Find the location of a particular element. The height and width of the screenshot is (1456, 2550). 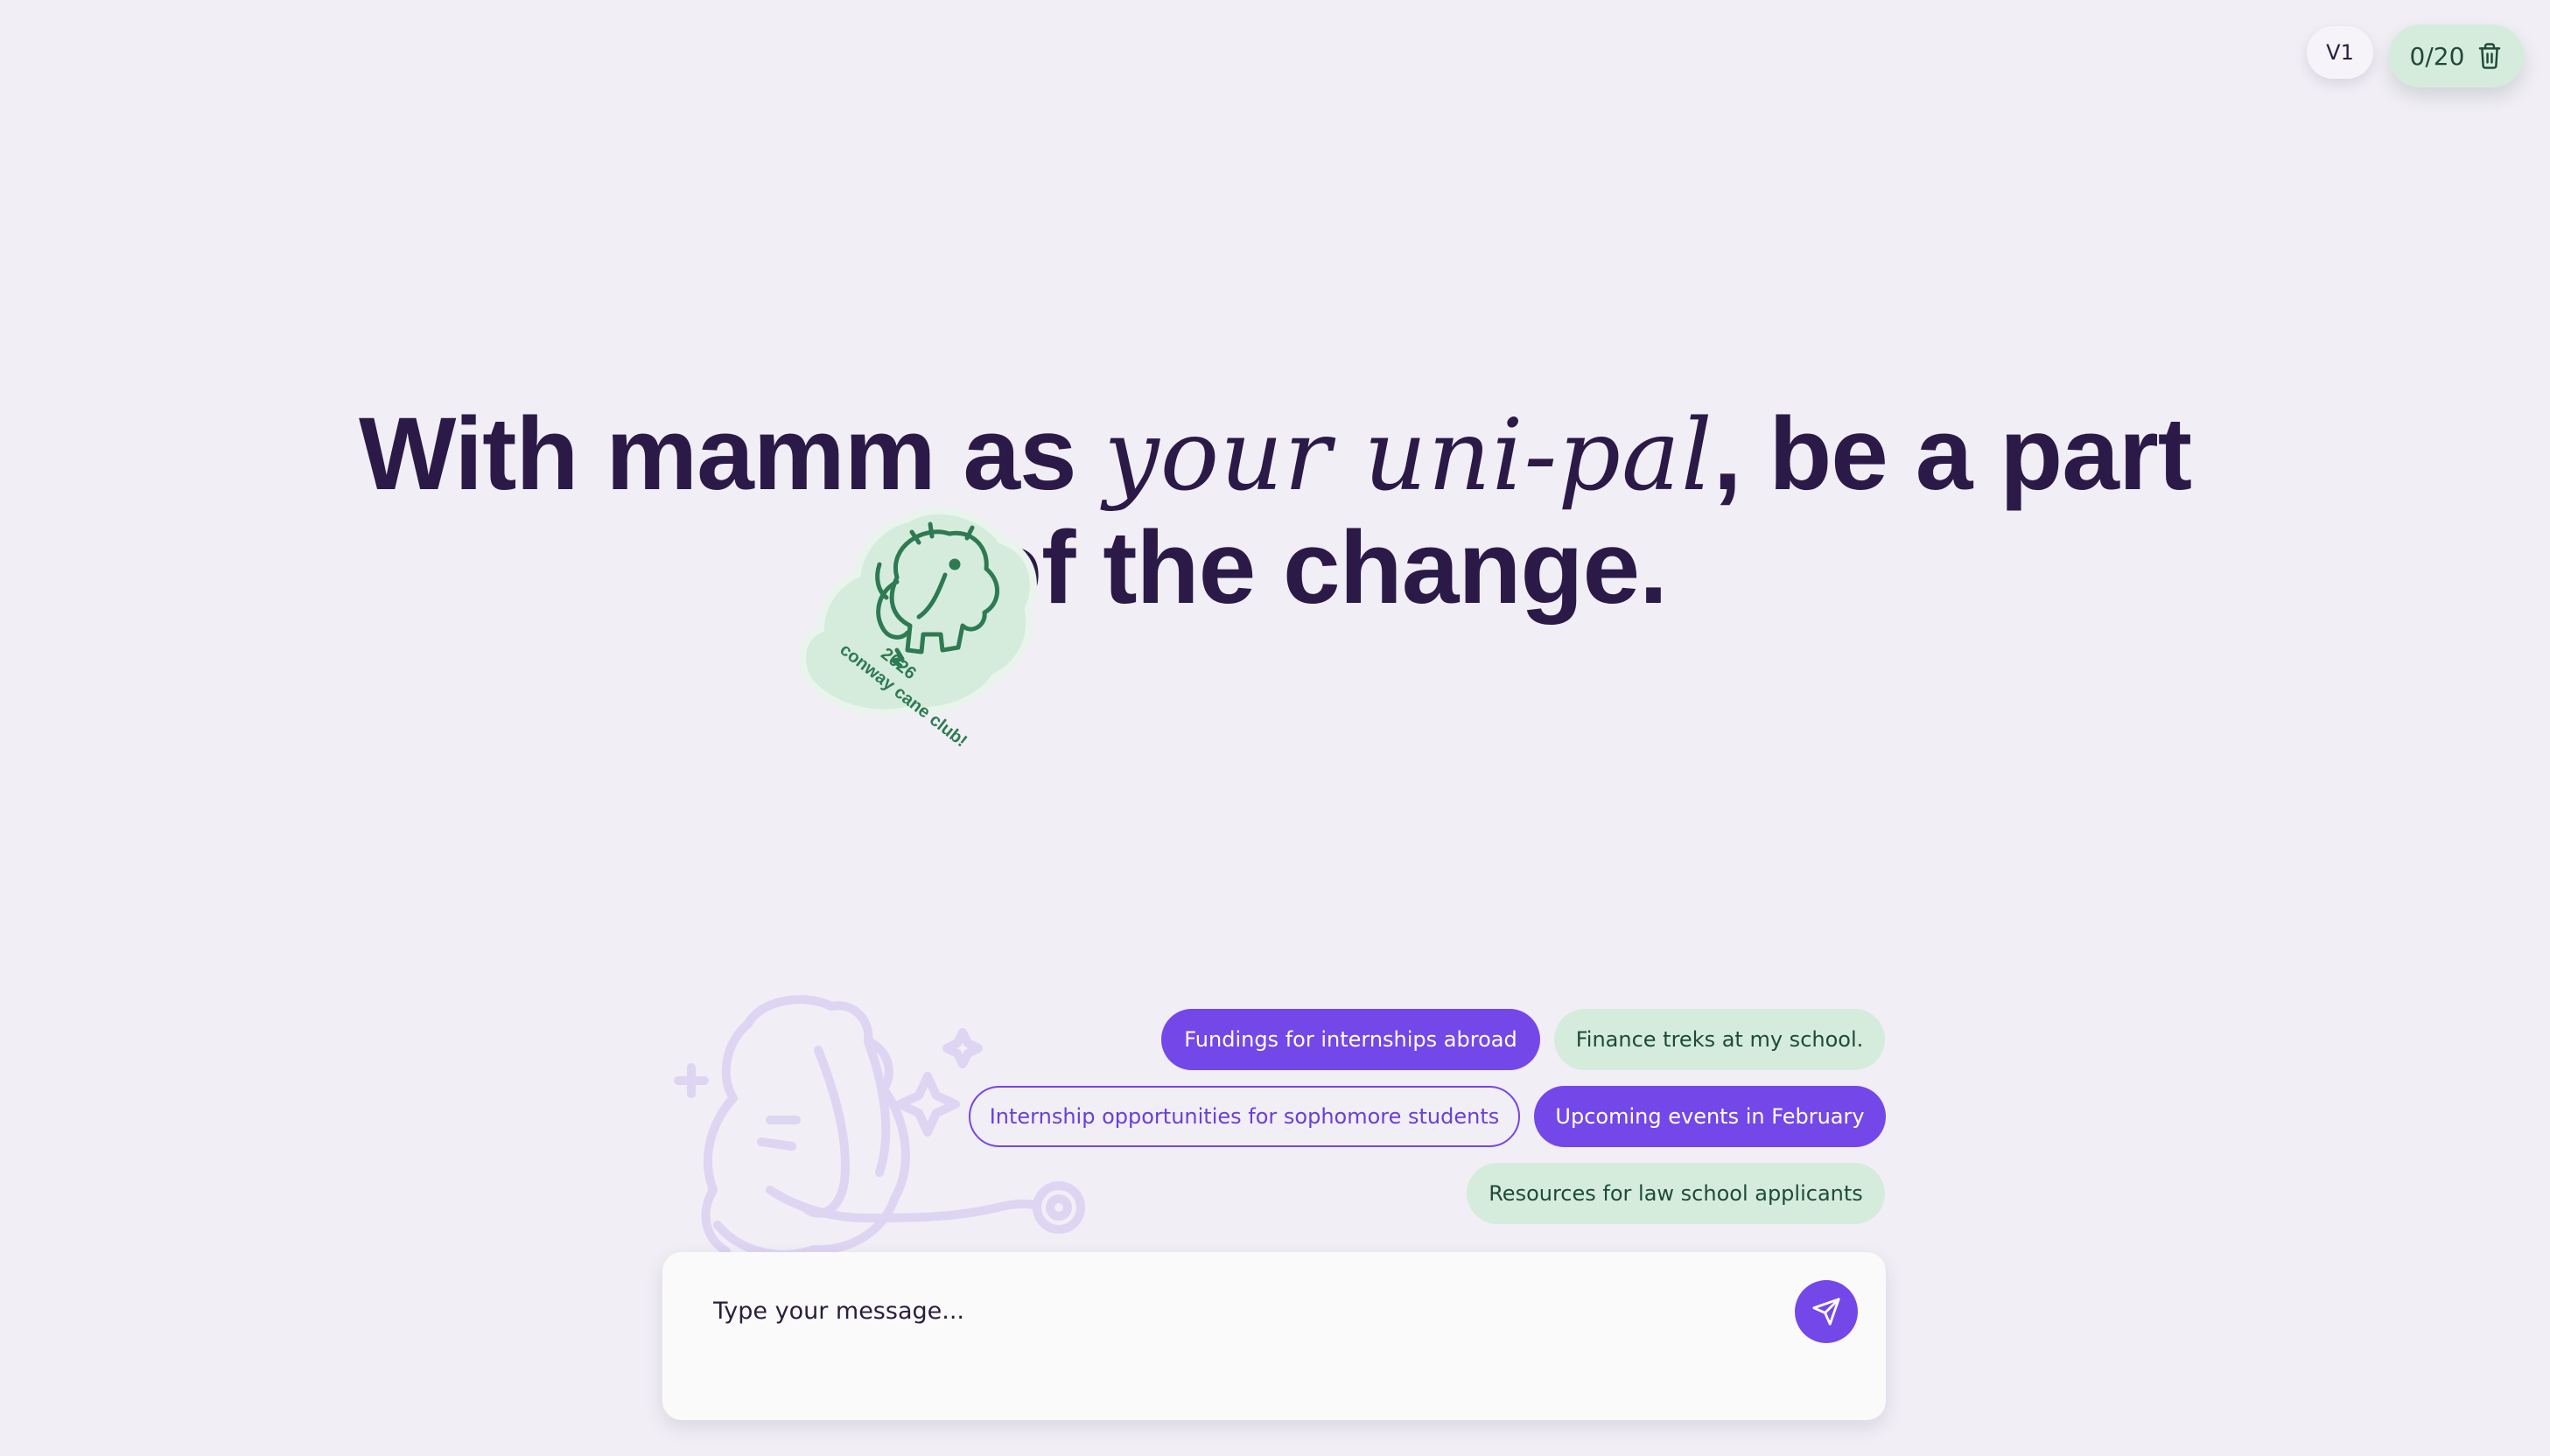

suggestion-chip-fundings: Fundings for internships abroad is located at coordinates (1351, 1039).